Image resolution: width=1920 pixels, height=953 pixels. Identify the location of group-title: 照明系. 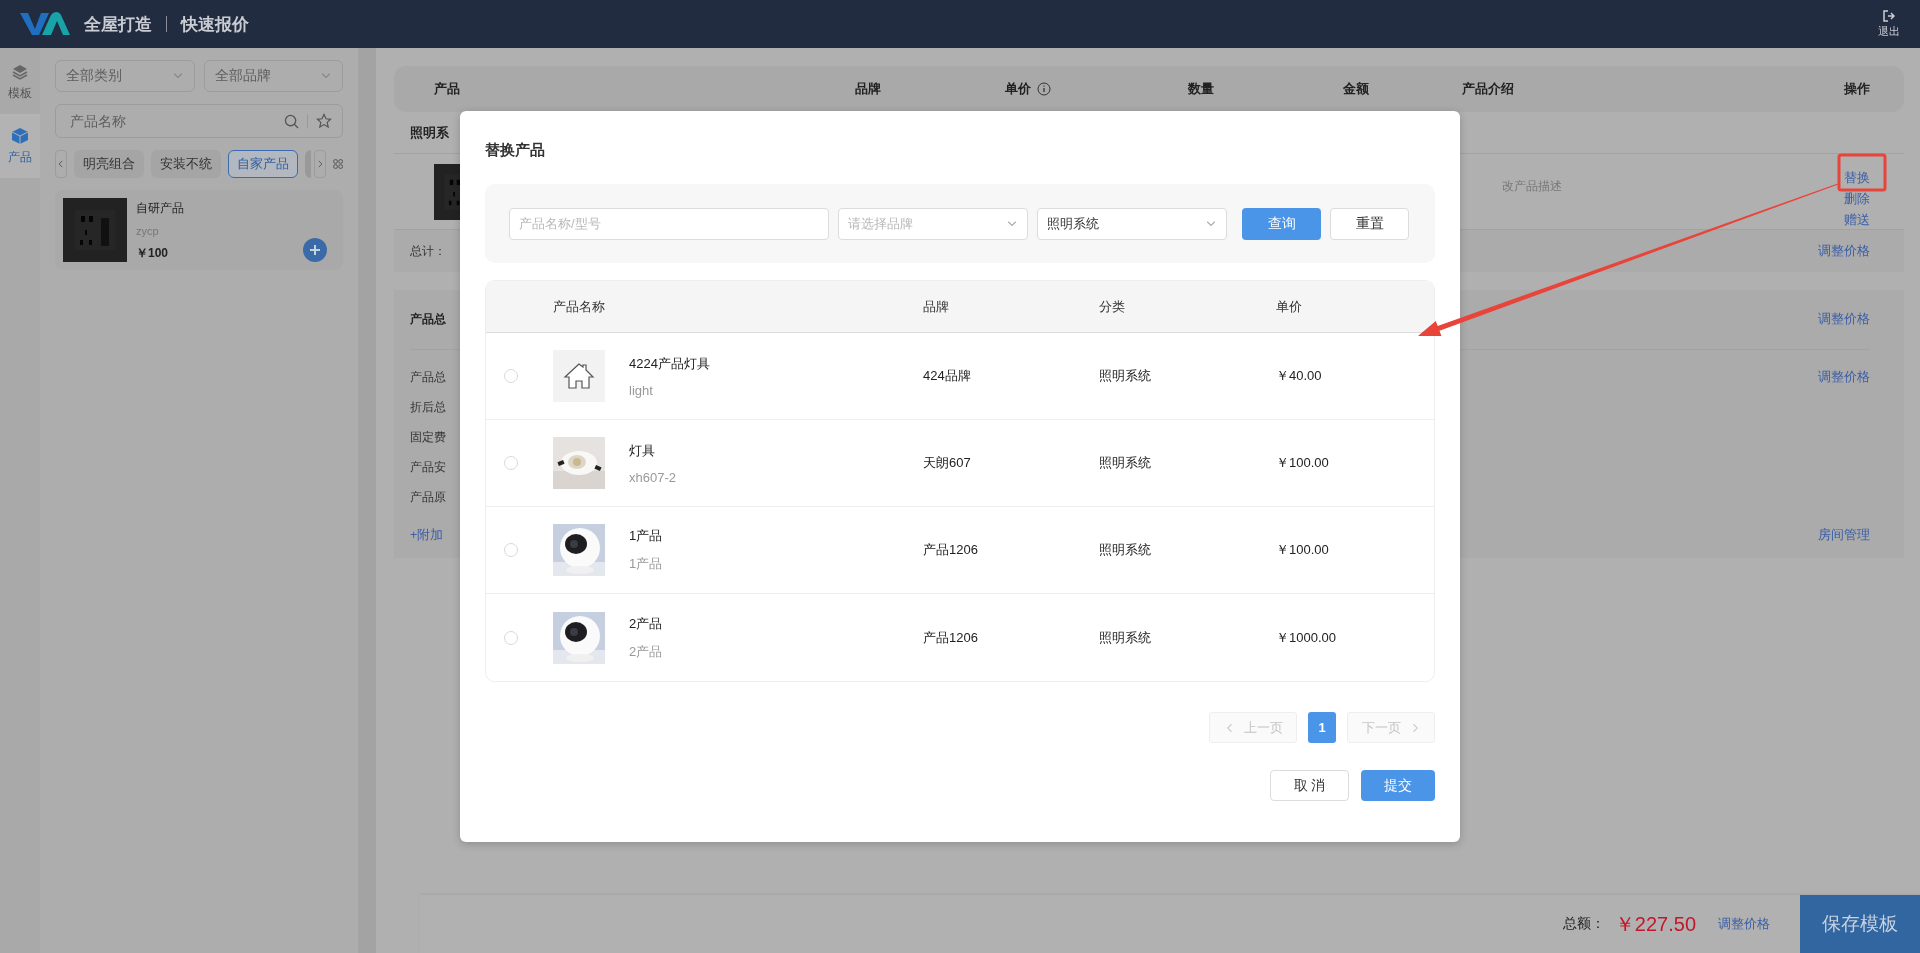
(429, 132).